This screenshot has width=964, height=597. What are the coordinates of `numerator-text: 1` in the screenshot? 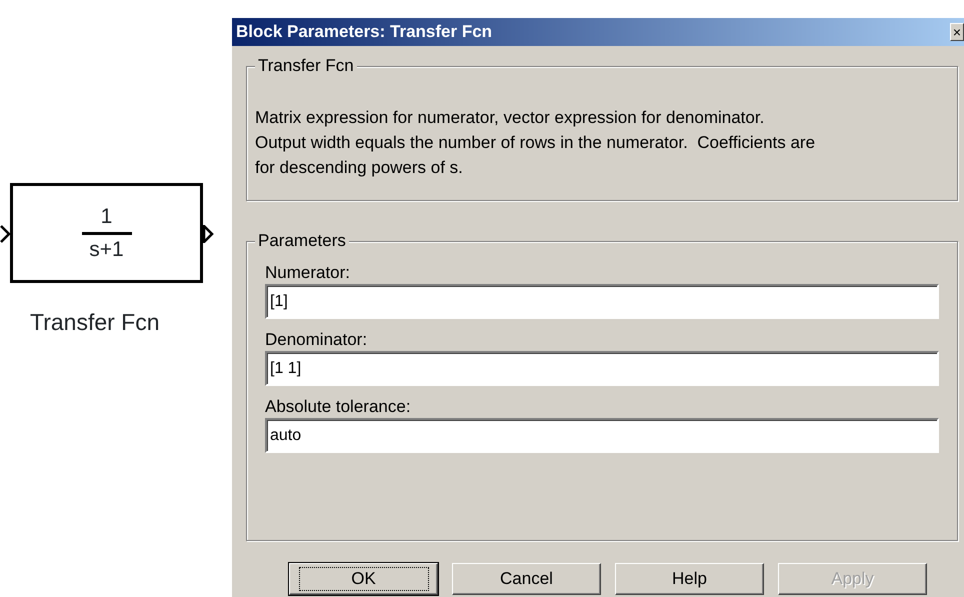 It's located at (107, 216).